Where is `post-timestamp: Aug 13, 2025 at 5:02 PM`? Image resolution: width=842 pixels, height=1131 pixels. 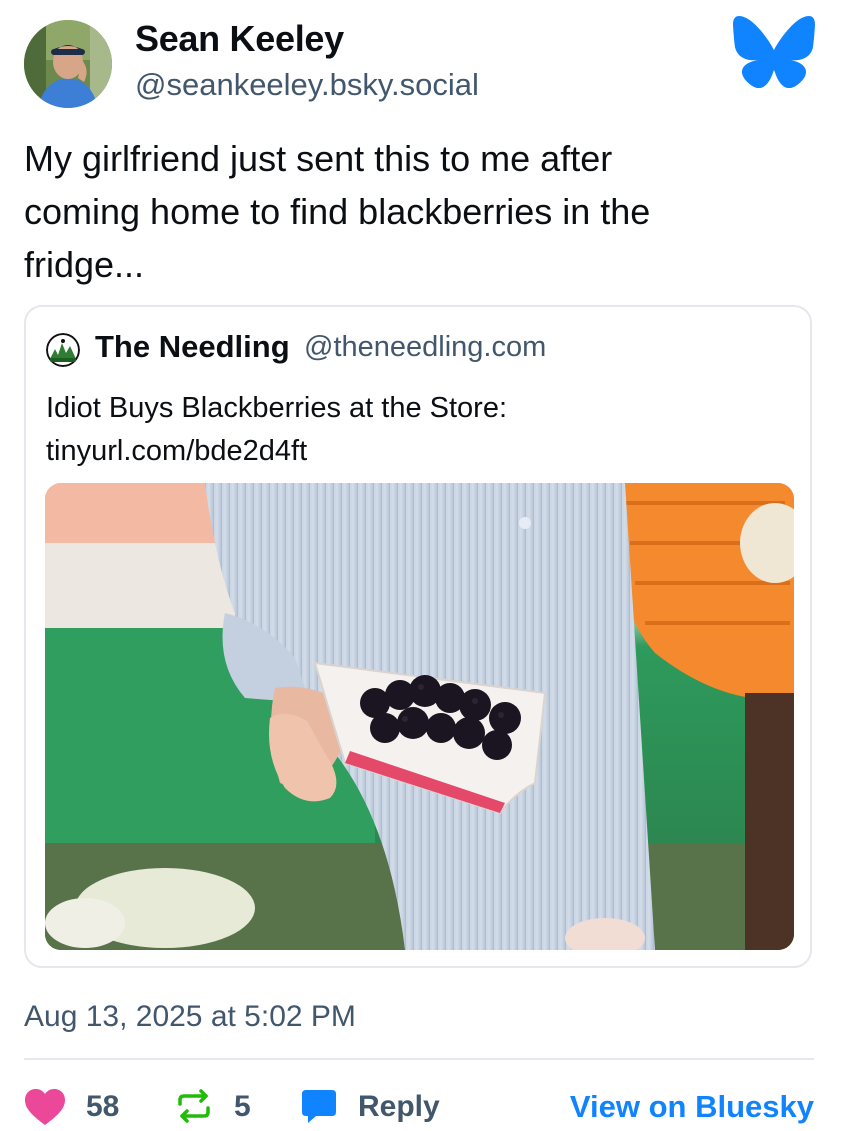
post-timestamp: Aug 13, 2025 at 5:02 PM is located at coordinates (190, 1017).